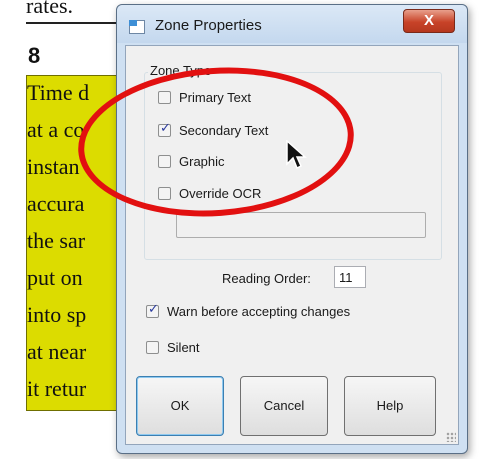  What do you see at coordinates (152, 310) in the screenshot?
I see `warn-changes-checkbox` at bounding box center [152, 310].